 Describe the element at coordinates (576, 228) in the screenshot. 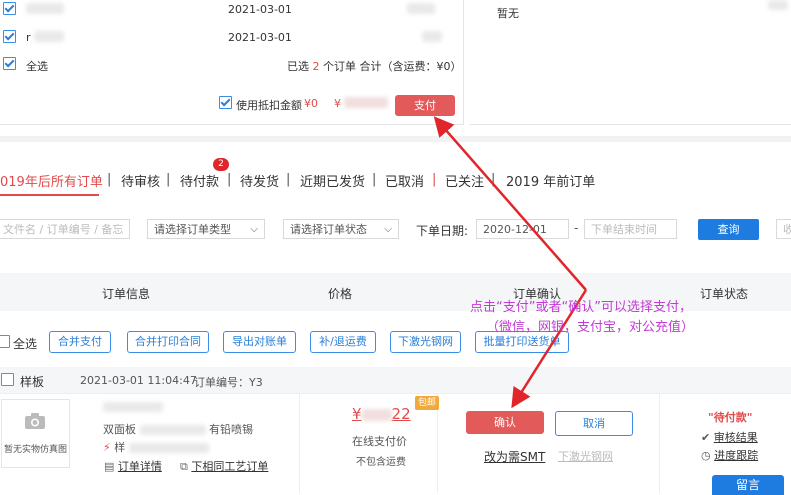

I see `date-dash: -` at that location.